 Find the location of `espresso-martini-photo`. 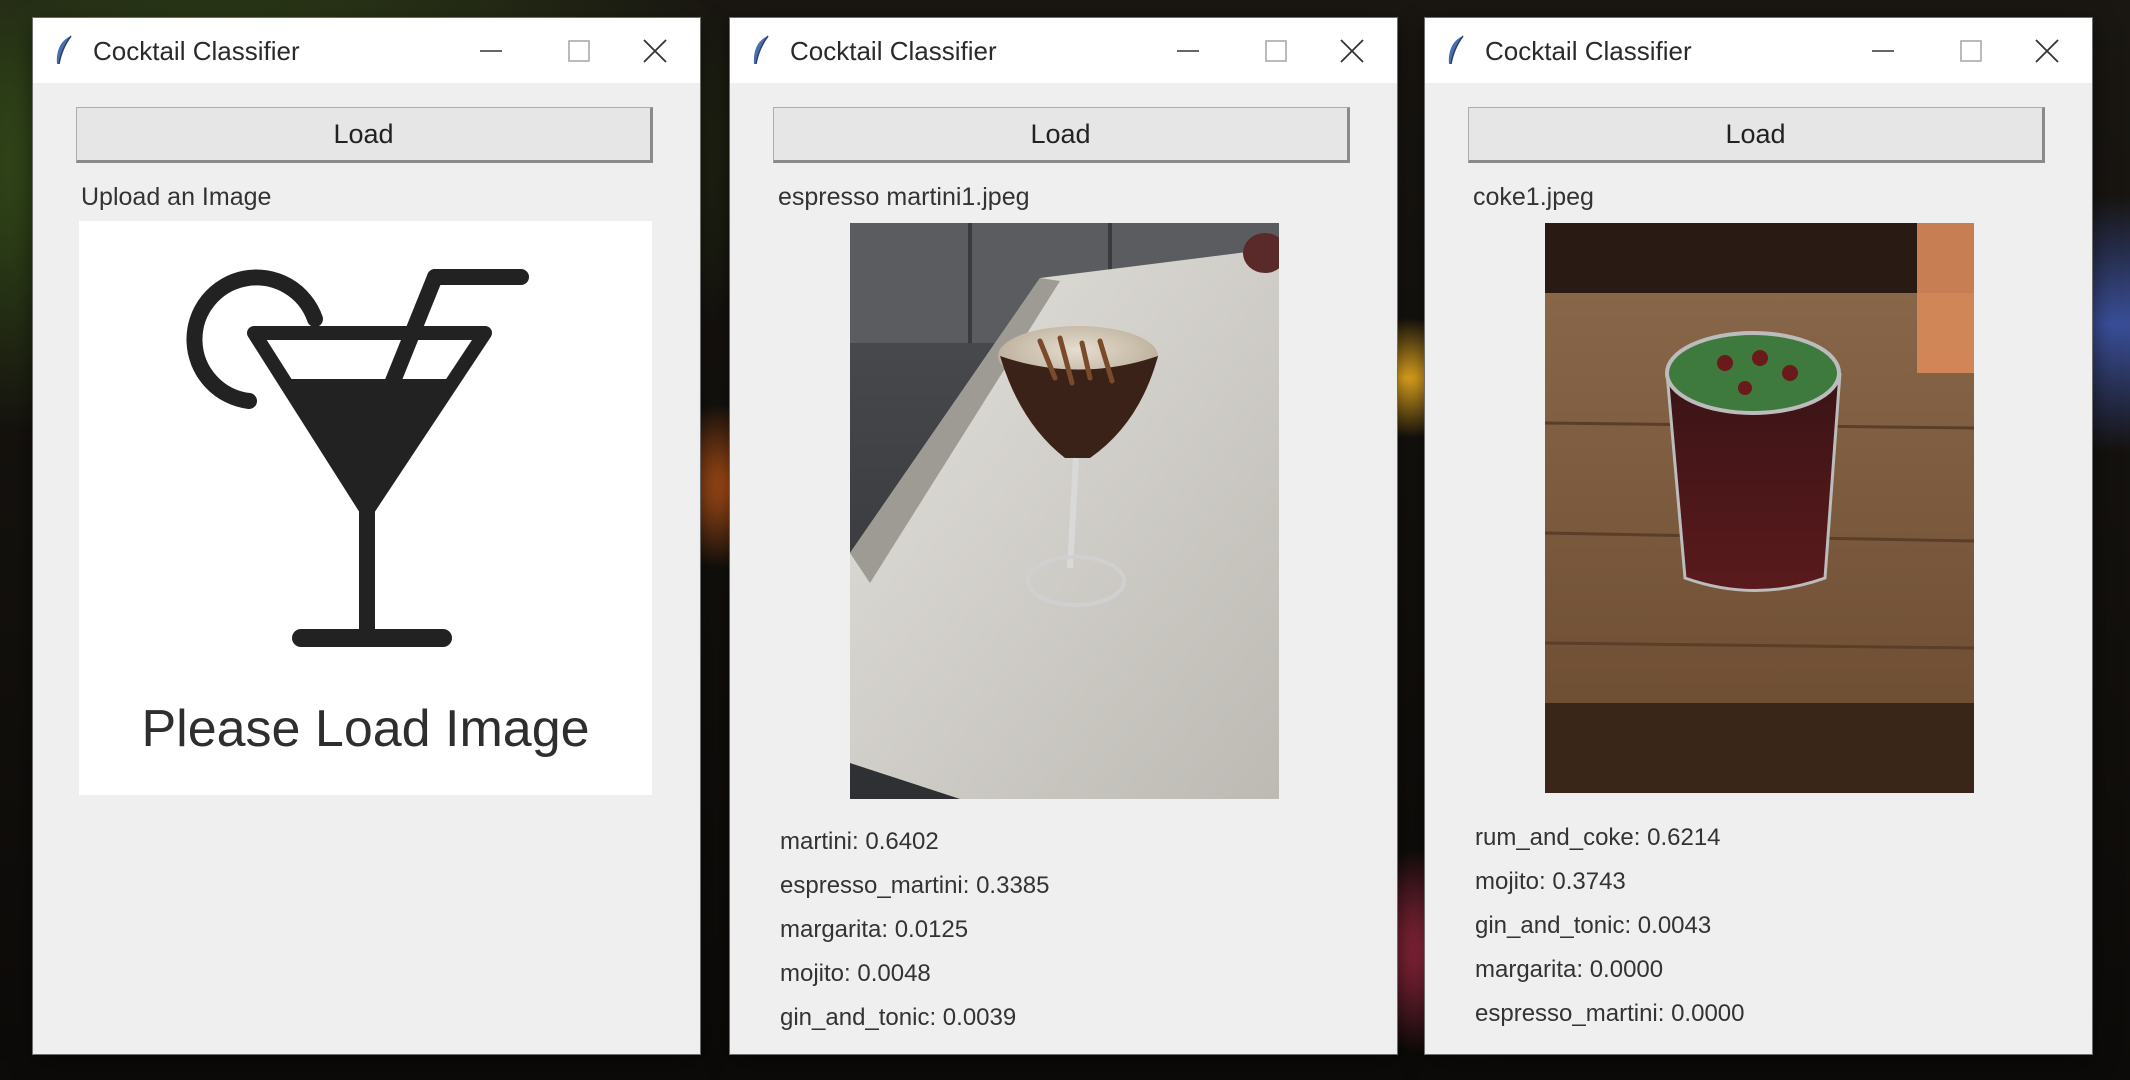

espresso-martini-photo is located at coordinates (1064, 511).